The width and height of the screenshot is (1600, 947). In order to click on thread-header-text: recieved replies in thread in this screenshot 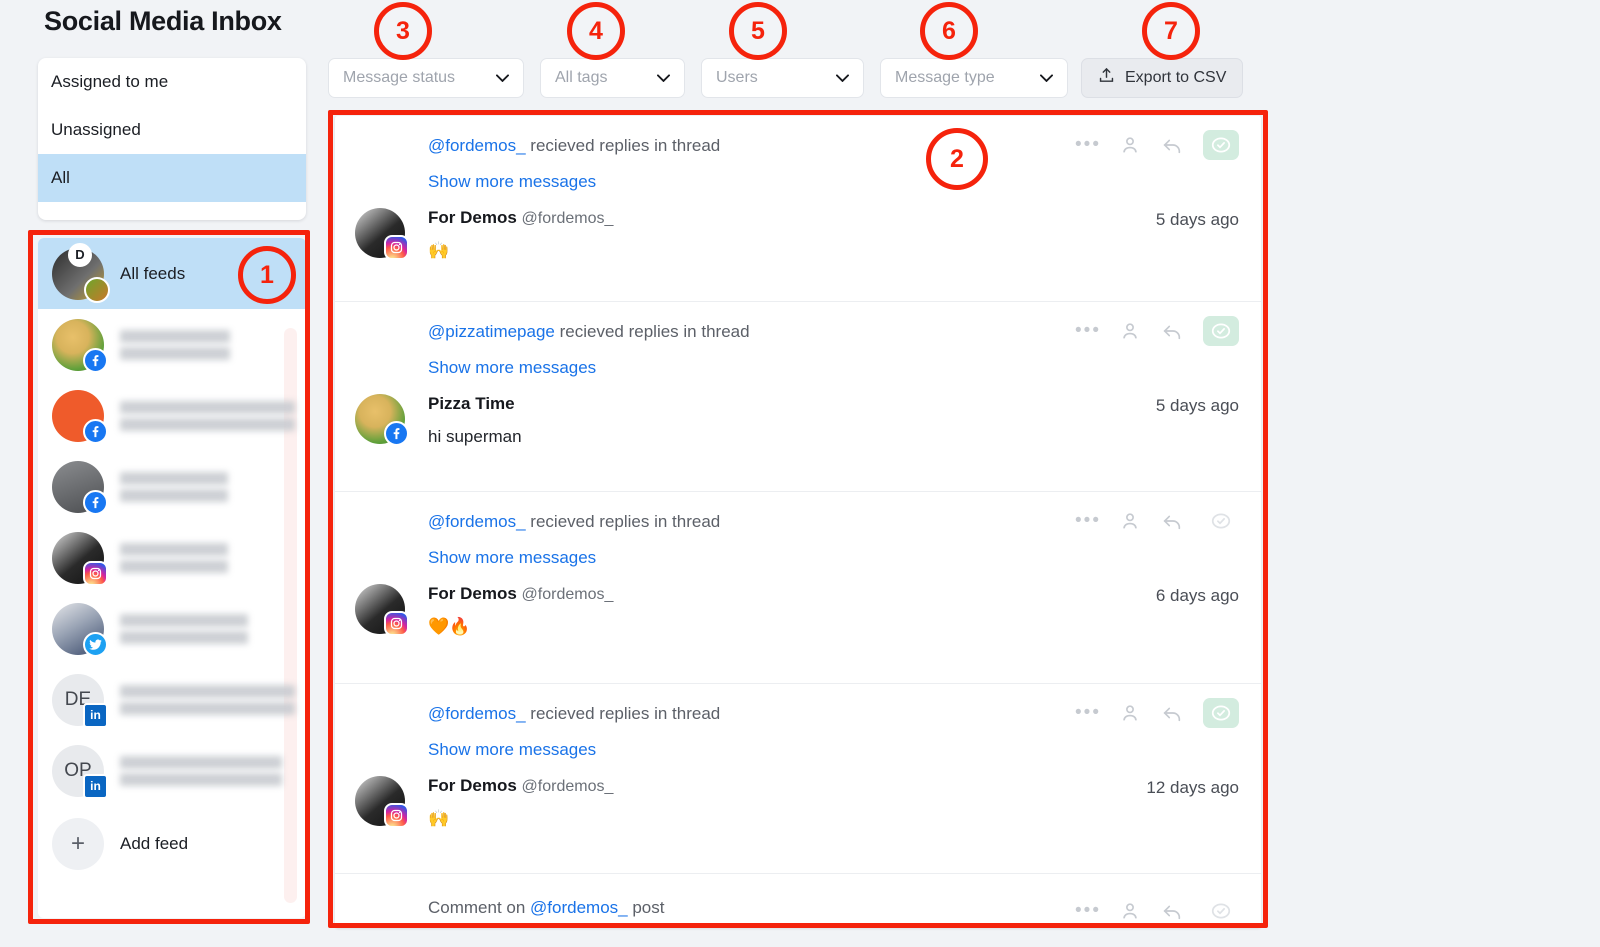, I will do `click(623, 713)`.